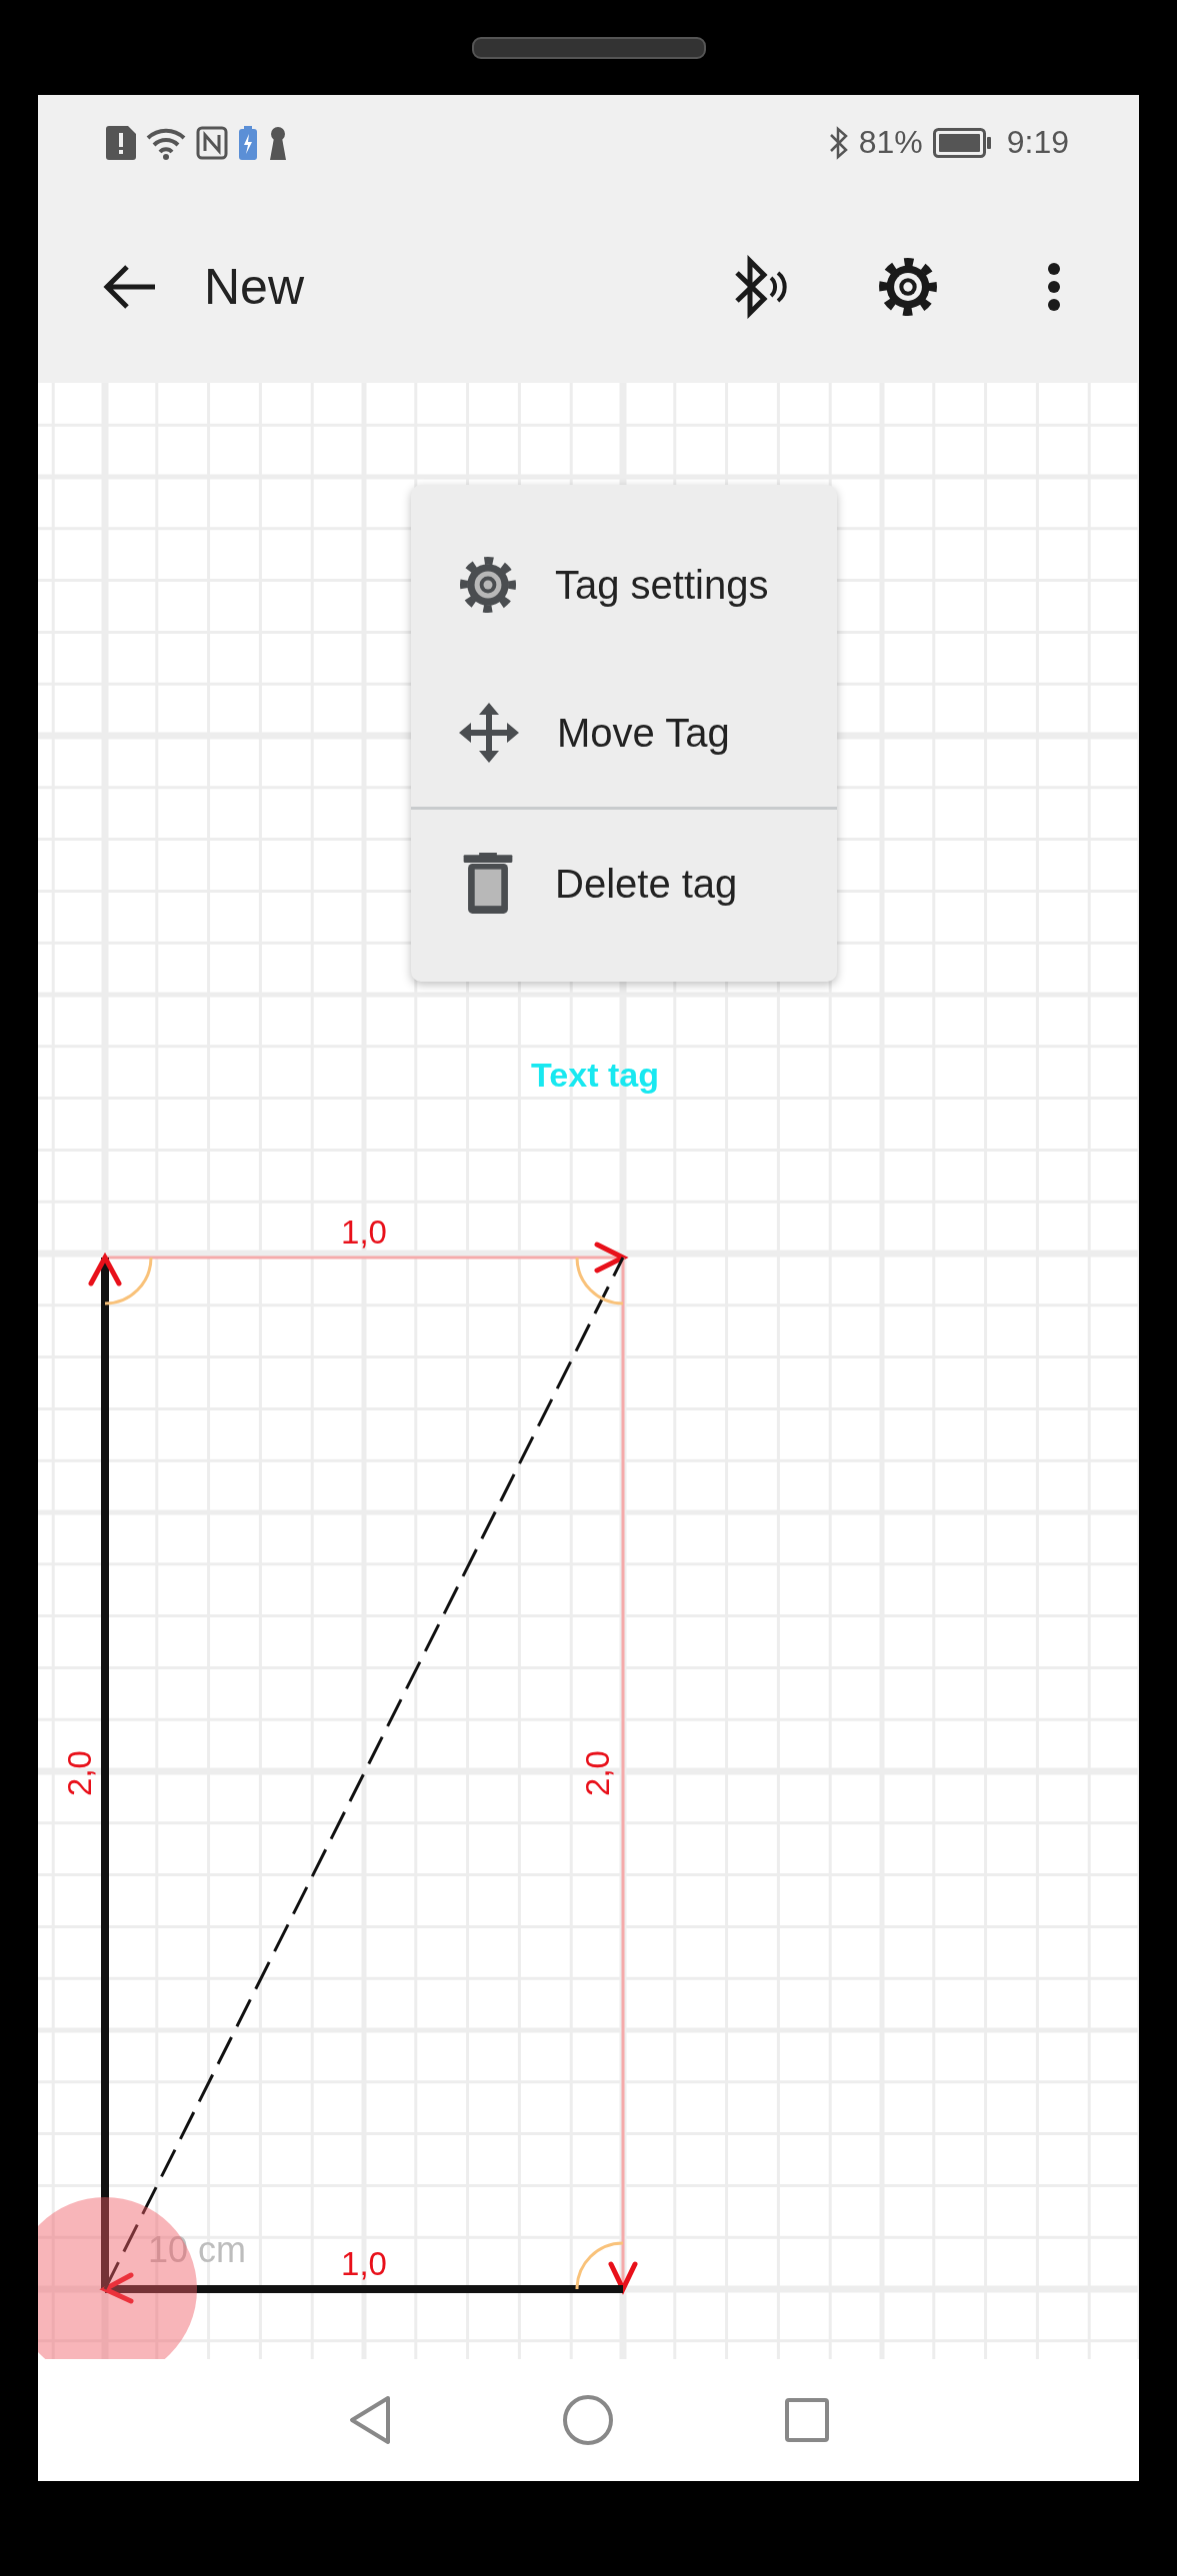 The width and height of the screenshot is (1177, 2576). Describe the element at coordinates (1037, 142) in the screenshot. I see `clock-time: 9:19` at that location.